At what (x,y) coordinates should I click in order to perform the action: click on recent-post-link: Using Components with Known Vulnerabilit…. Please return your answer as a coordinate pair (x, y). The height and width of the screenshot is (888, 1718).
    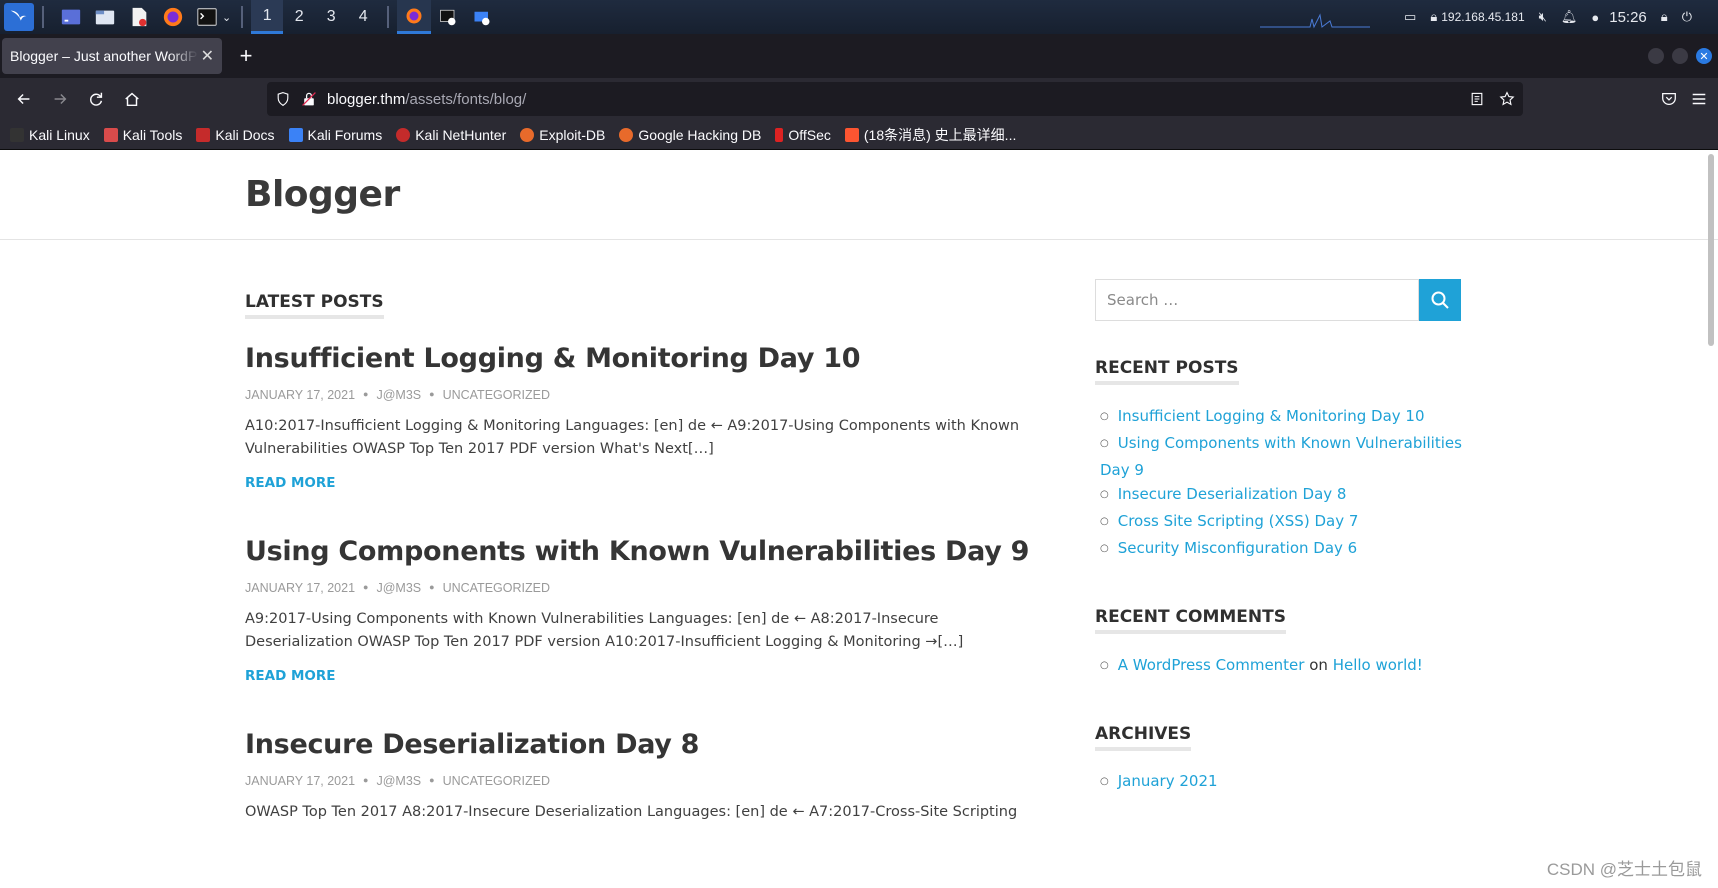
    Looking at the image, I should click on (1280, 456).